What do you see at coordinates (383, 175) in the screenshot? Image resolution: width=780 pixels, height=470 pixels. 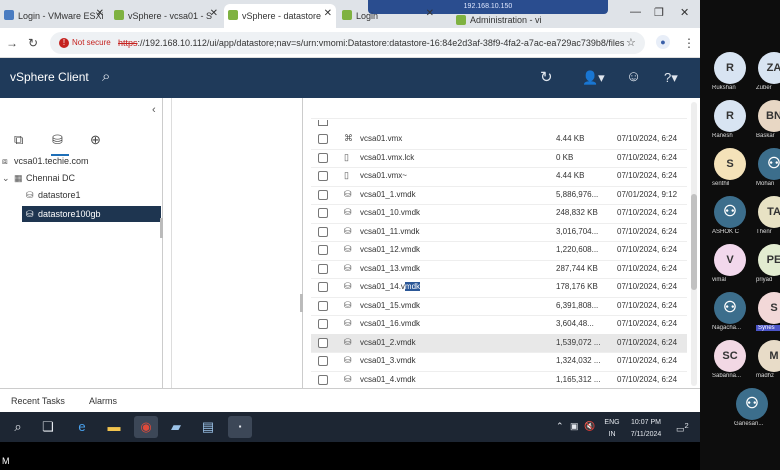 I see `file-name: vcsa01.vmx~` at bounding box center [383, 175].